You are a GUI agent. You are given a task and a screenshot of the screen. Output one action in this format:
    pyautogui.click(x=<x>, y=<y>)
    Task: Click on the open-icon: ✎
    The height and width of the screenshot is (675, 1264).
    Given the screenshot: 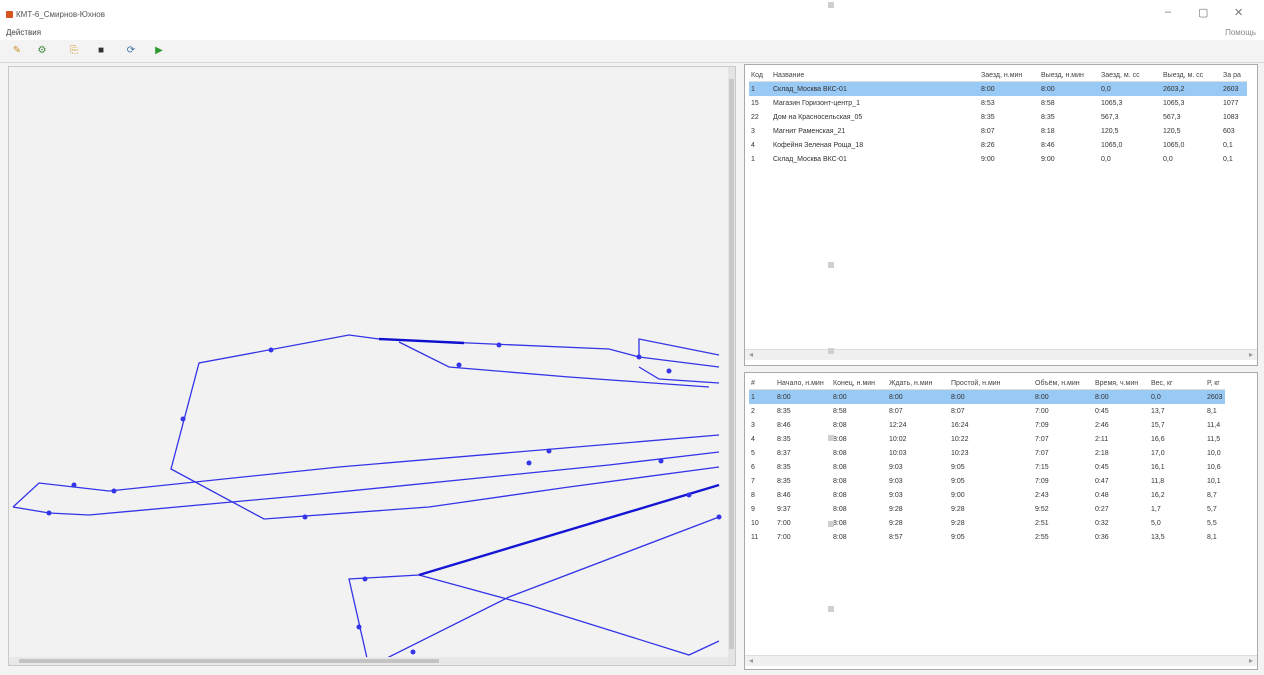 What is the action you would take?
    pyautogui.click(x=17, y=50)
    